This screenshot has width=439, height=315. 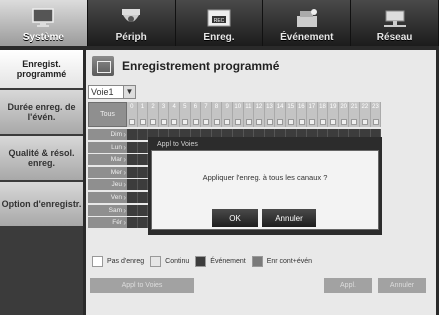 I want to click on hour-header: 1, so click(x=143, y=114).